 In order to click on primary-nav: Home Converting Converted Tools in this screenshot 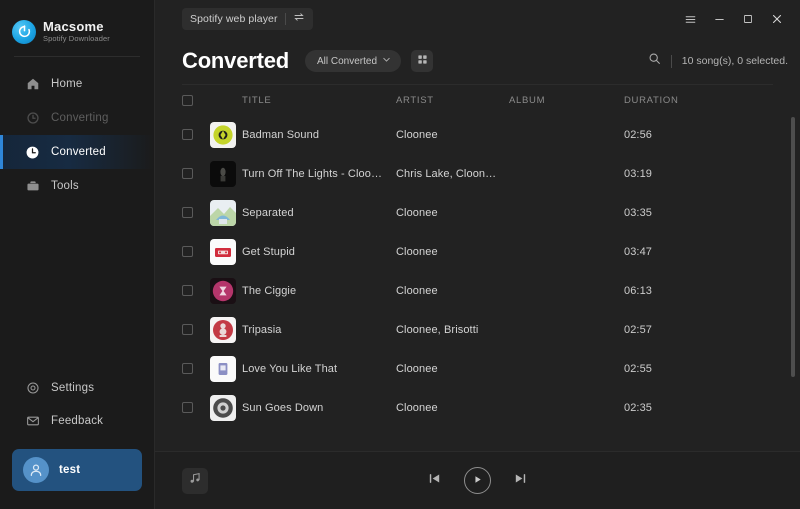, I will do `click(77, 135)`.